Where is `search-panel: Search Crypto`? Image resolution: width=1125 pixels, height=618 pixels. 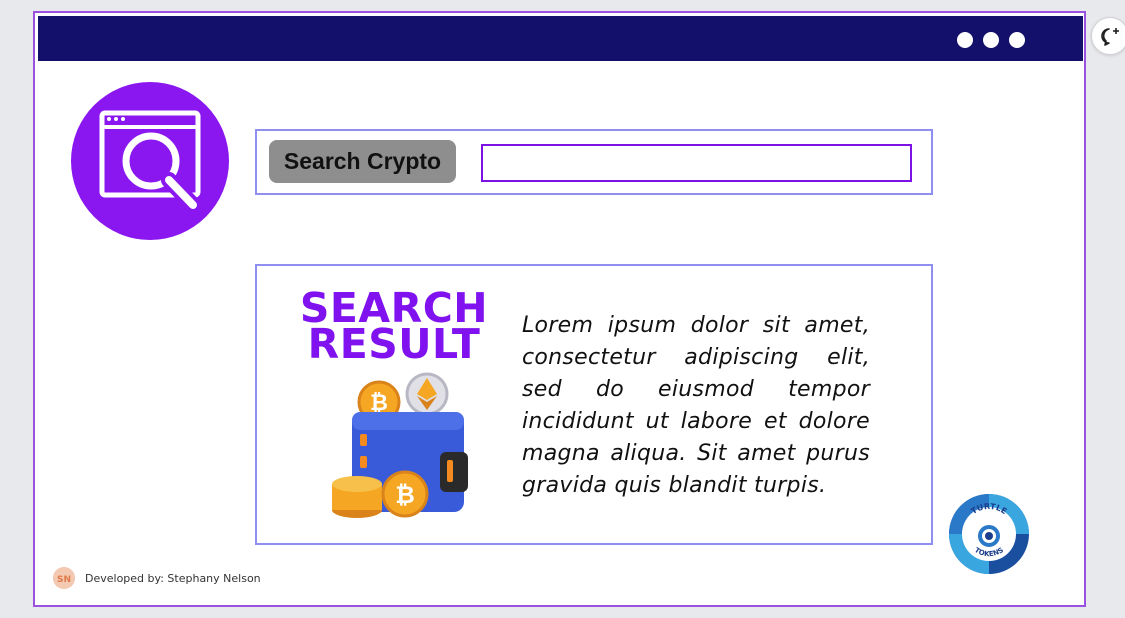 search-panel: Search Crypto is located at coordinates (594, 162).